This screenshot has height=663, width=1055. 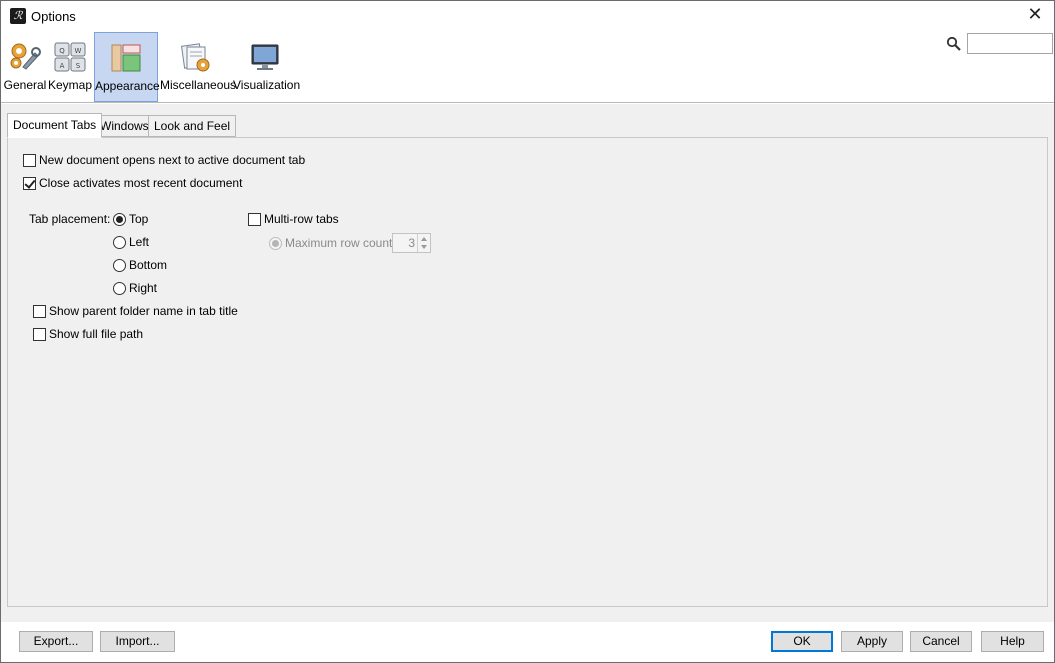 What do you see at coordinates (275, 243) in the screenshot?
I see `max-row-count-radio` at bounding box center [275, 243].